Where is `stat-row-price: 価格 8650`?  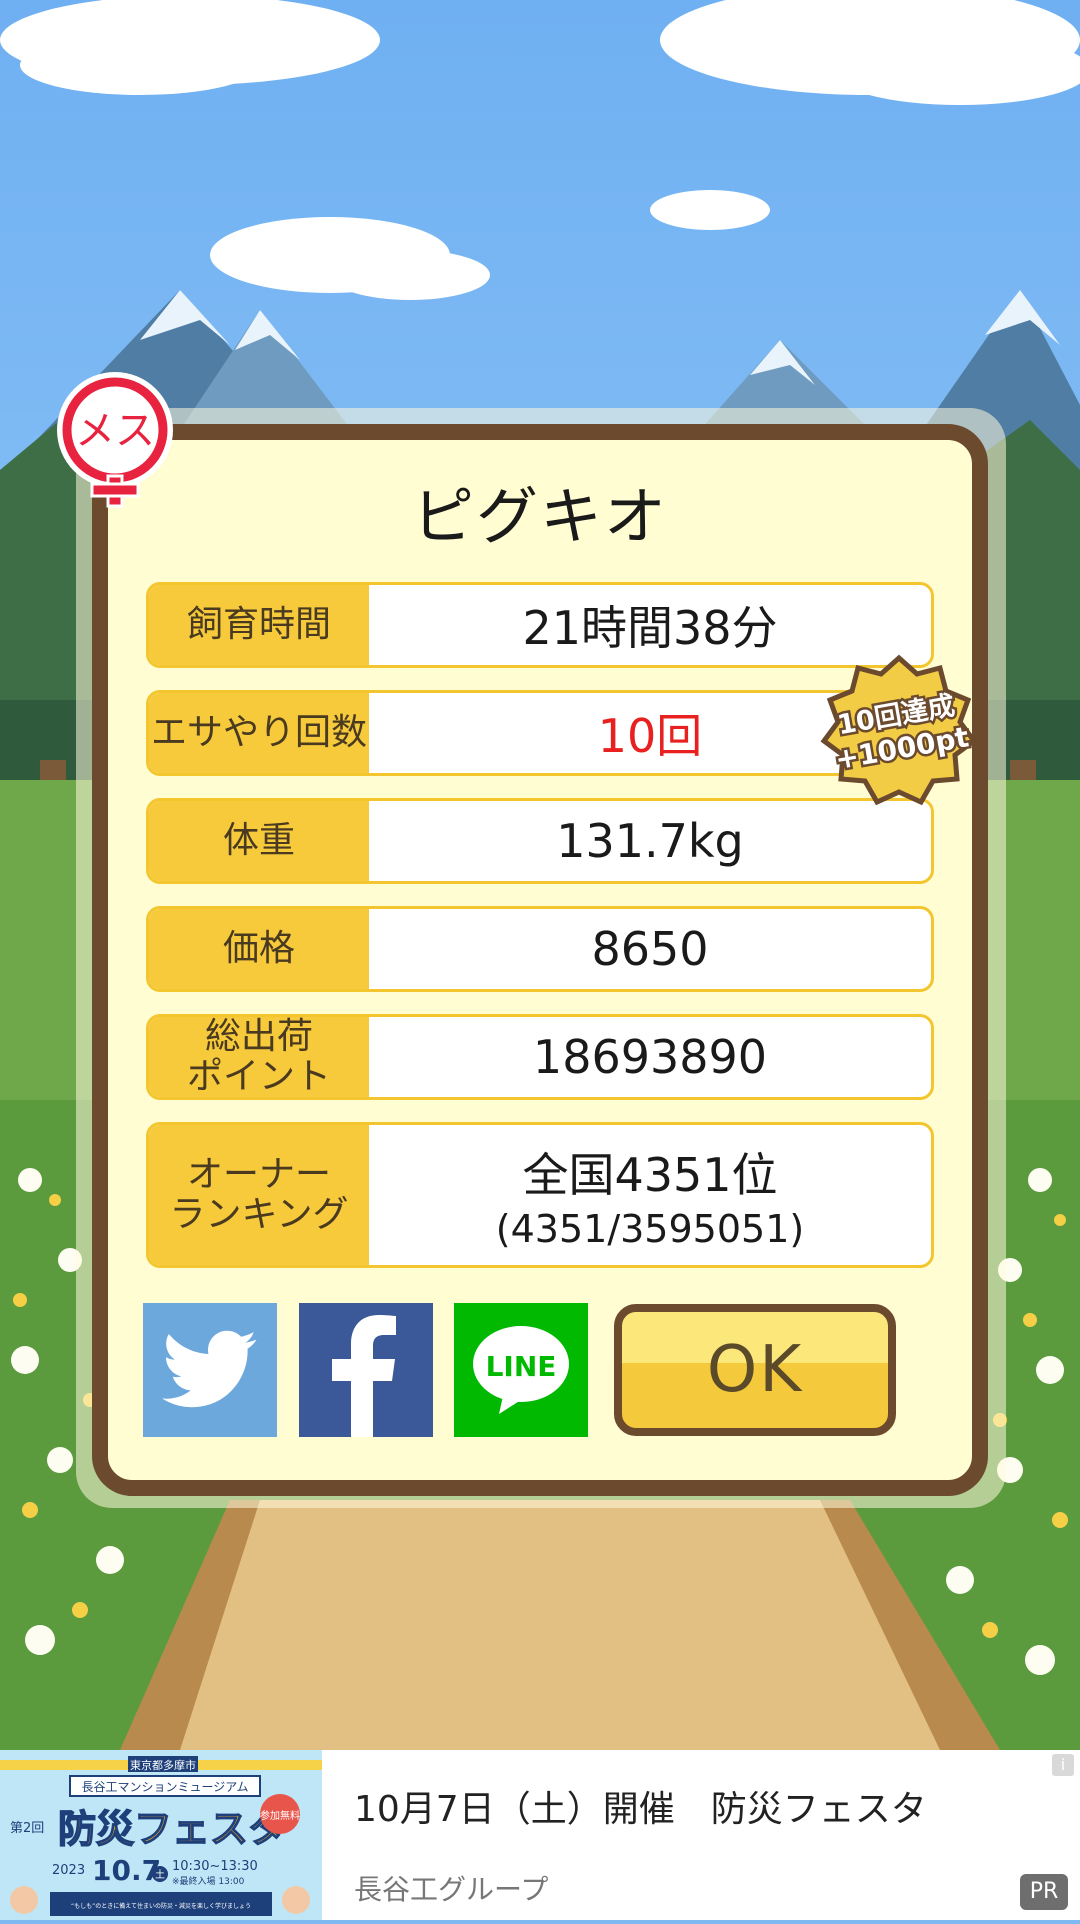
stat-row-price: 価格 8650 is located at coordinates (540, 949).